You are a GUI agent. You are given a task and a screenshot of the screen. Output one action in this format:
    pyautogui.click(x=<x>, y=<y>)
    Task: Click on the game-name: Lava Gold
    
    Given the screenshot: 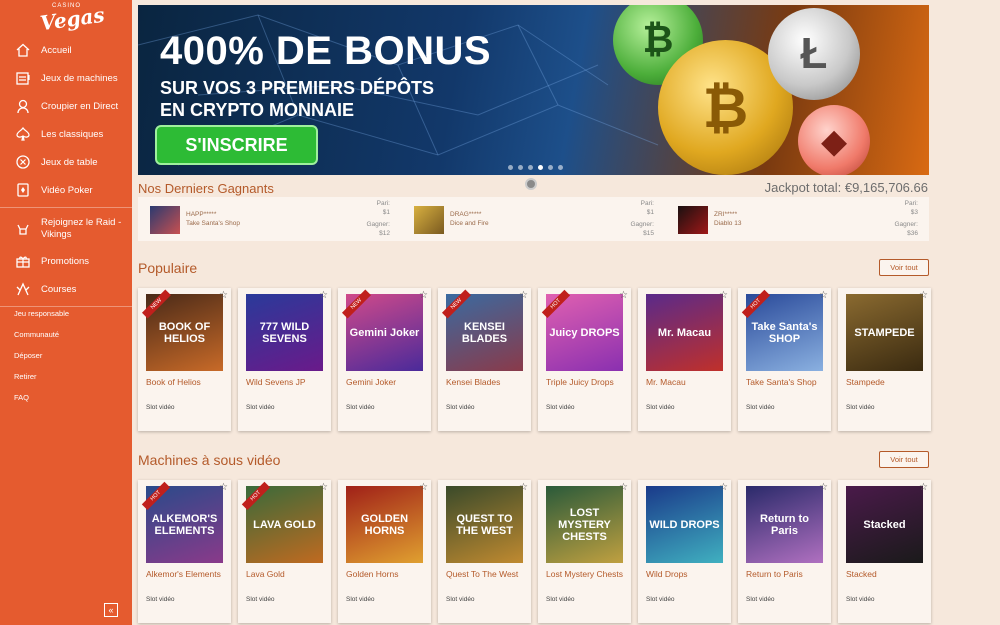 What is the action you would take?
    pyautogui.click(x=286, y=574)
    